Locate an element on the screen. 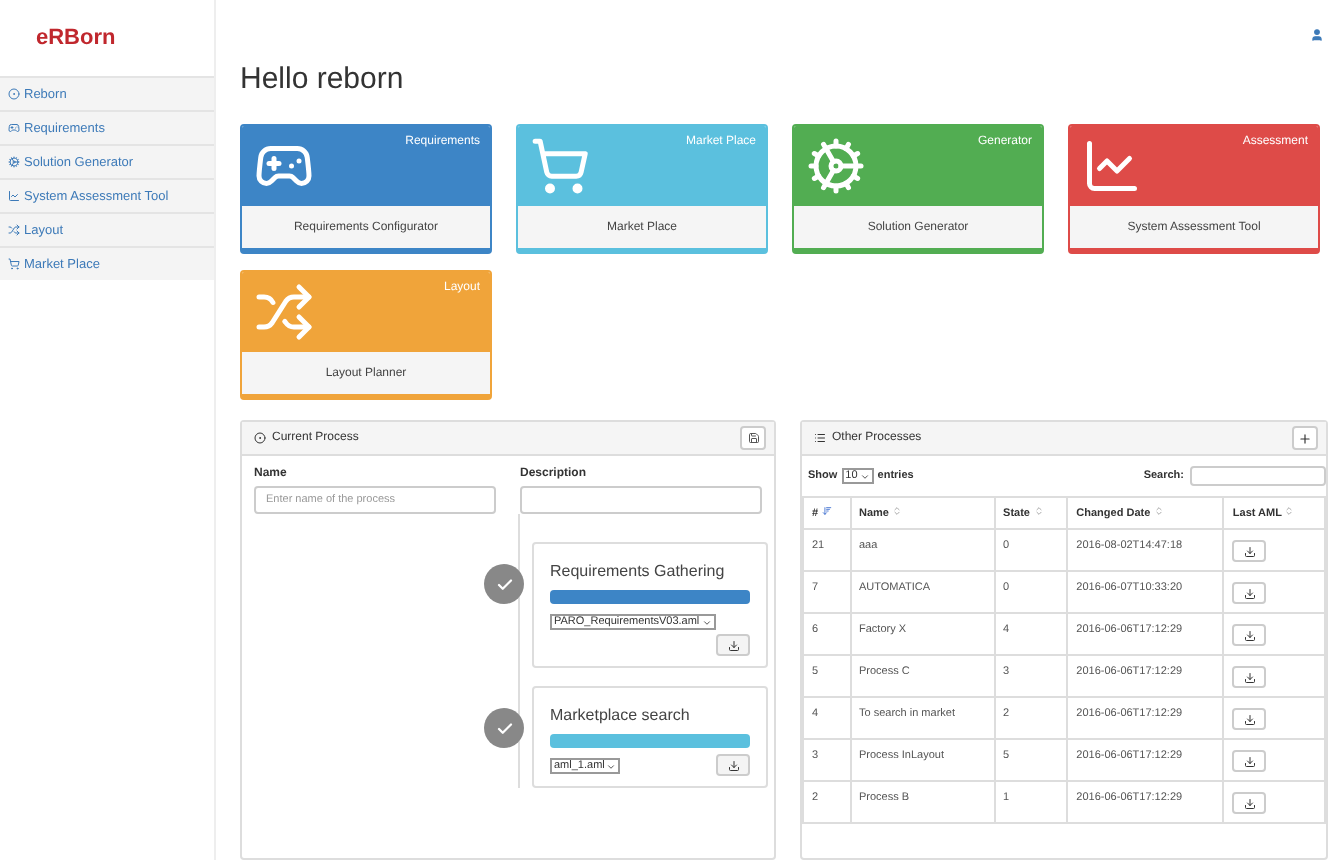 The width and height of the screenshot is (1328, 860). step-title: Requirements Gathering is located at coordinates (638, 571).